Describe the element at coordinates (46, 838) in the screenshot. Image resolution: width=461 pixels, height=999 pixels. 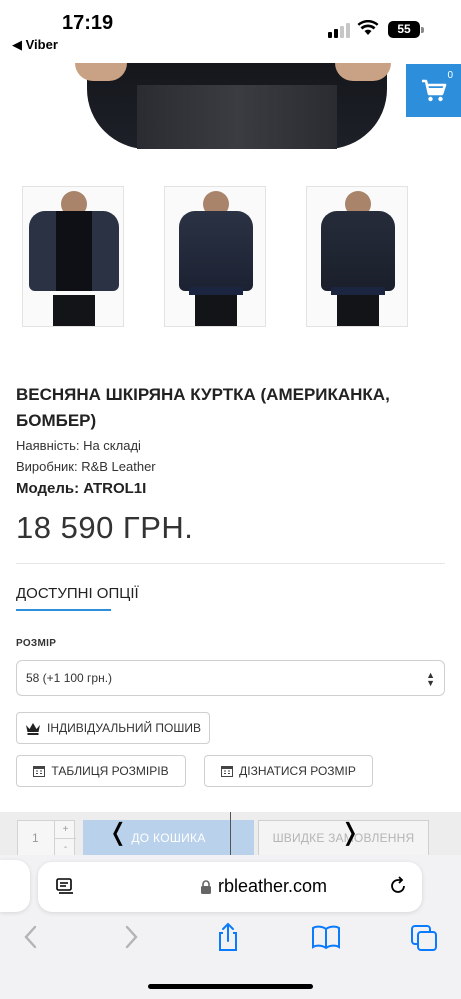
I see `quantity-stepper: 1 + -` at that location.